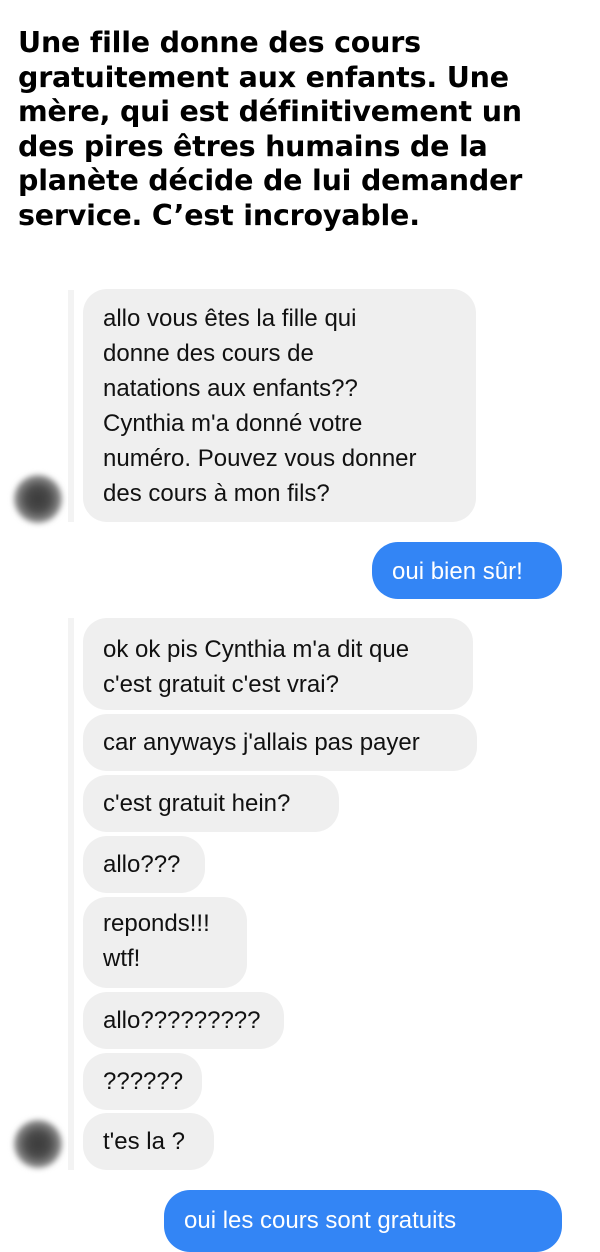  Describe the element at coordinates (230, 318) in the screenshot. I see `message-text: allo vous êtes la fille qui` at that location.